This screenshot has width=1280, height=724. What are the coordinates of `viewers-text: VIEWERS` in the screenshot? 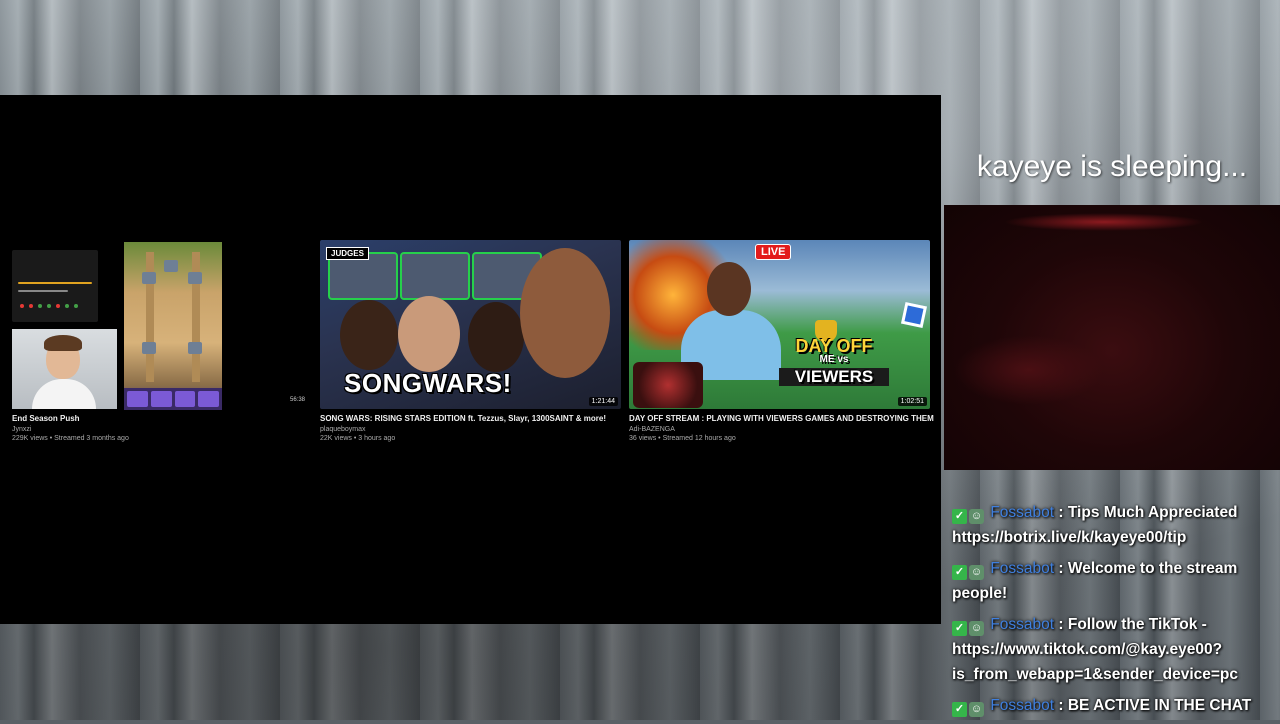 It's located at (834, 377).